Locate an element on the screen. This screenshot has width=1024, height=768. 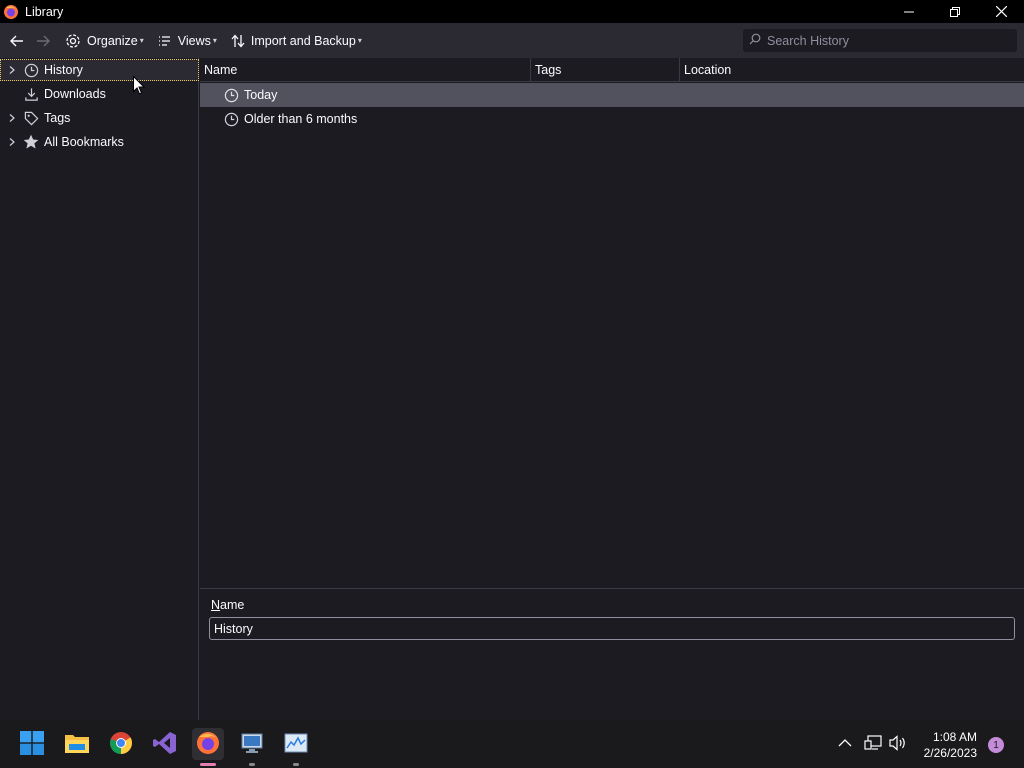
views-button: Views ▾ is located at coordinates (187, 41).